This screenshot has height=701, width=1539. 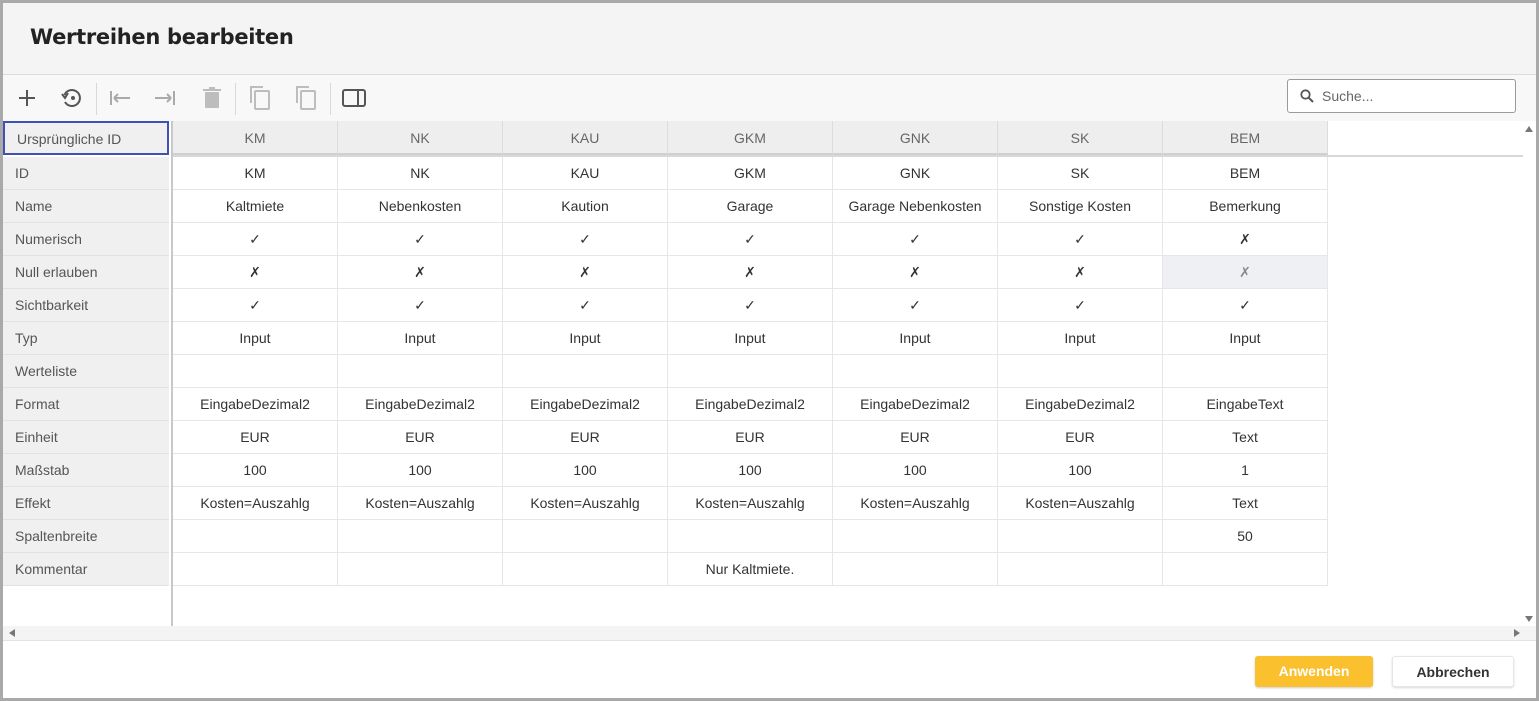 I want to click on grid-cell: Nebenkosten, so click(x=420, y=206).